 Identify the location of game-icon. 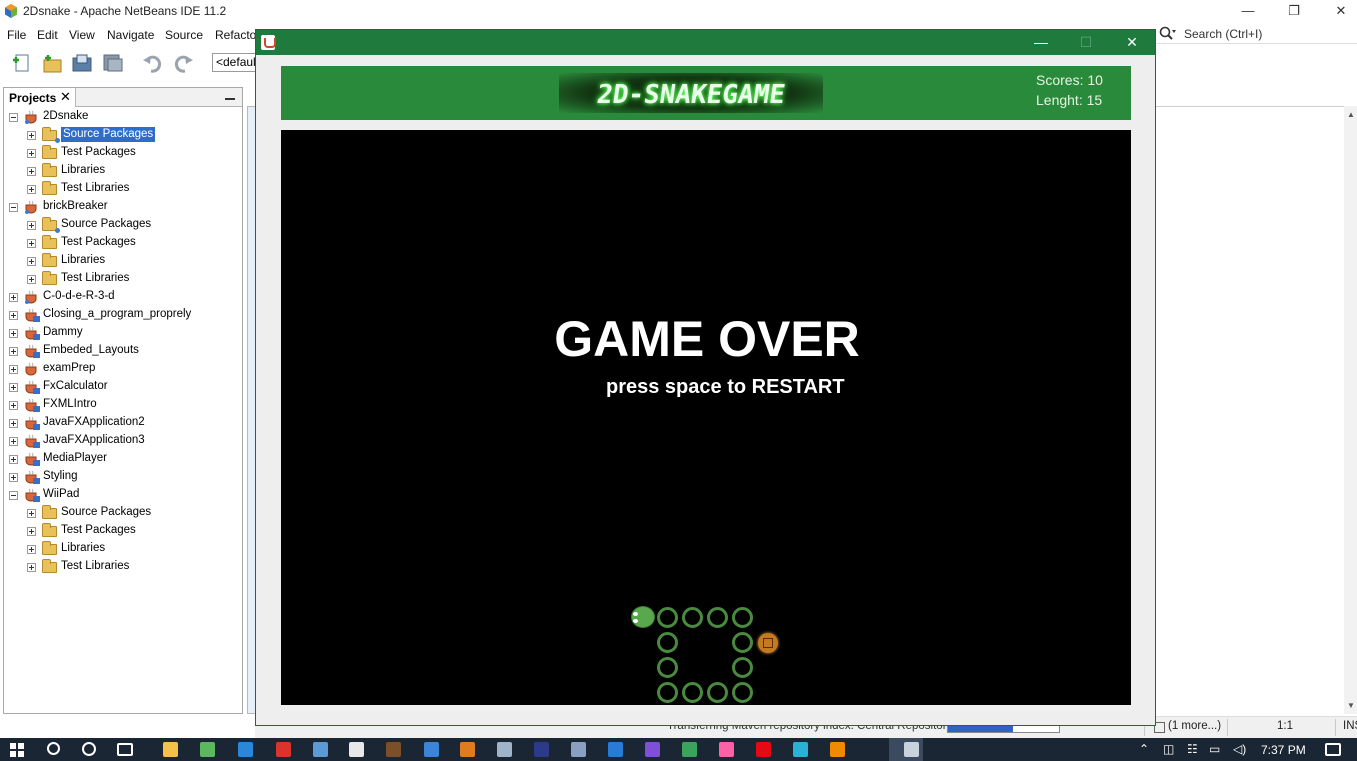
(393, 749).